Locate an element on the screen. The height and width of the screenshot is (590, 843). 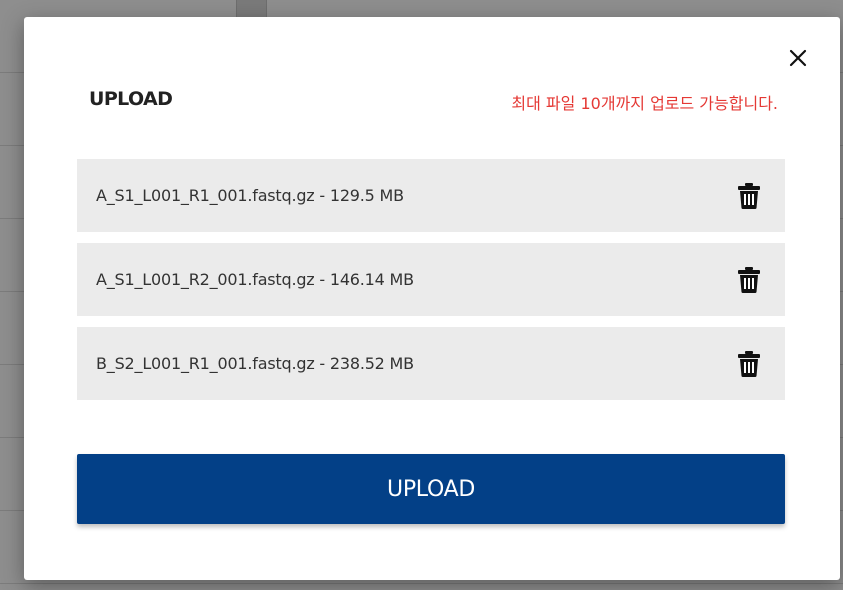
file-row: A_S1_L001_R1_001.fastq.gz - 129.5 MB is located at coordinates (431, 195).